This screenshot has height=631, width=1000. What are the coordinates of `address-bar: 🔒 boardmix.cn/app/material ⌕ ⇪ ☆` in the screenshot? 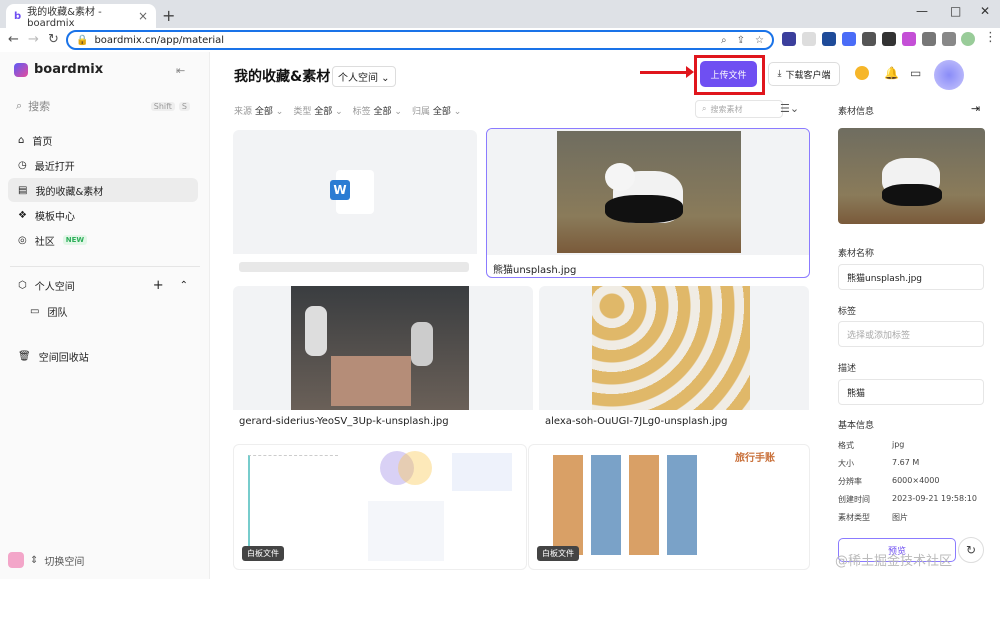 It's located at (420, 40).